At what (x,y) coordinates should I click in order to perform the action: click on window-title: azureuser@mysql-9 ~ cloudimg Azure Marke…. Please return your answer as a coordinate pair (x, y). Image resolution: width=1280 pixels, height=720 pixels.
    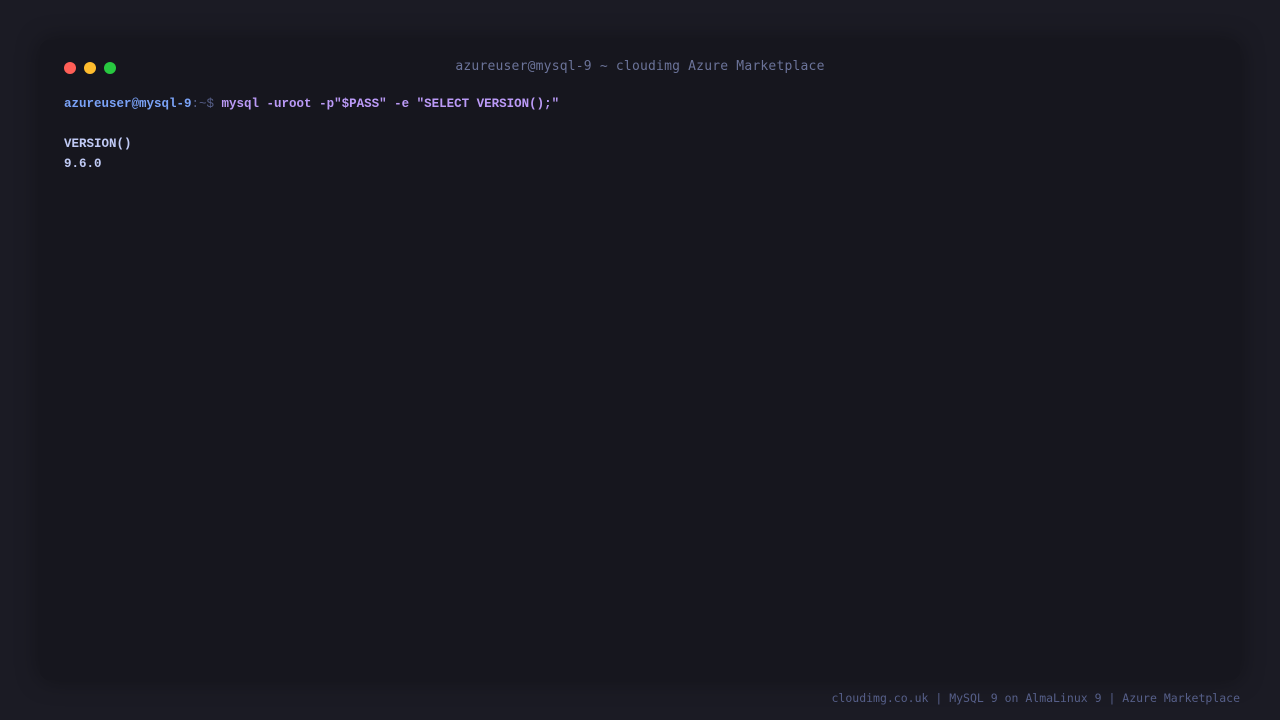
    Looking at the image, I should click on (640, 66).